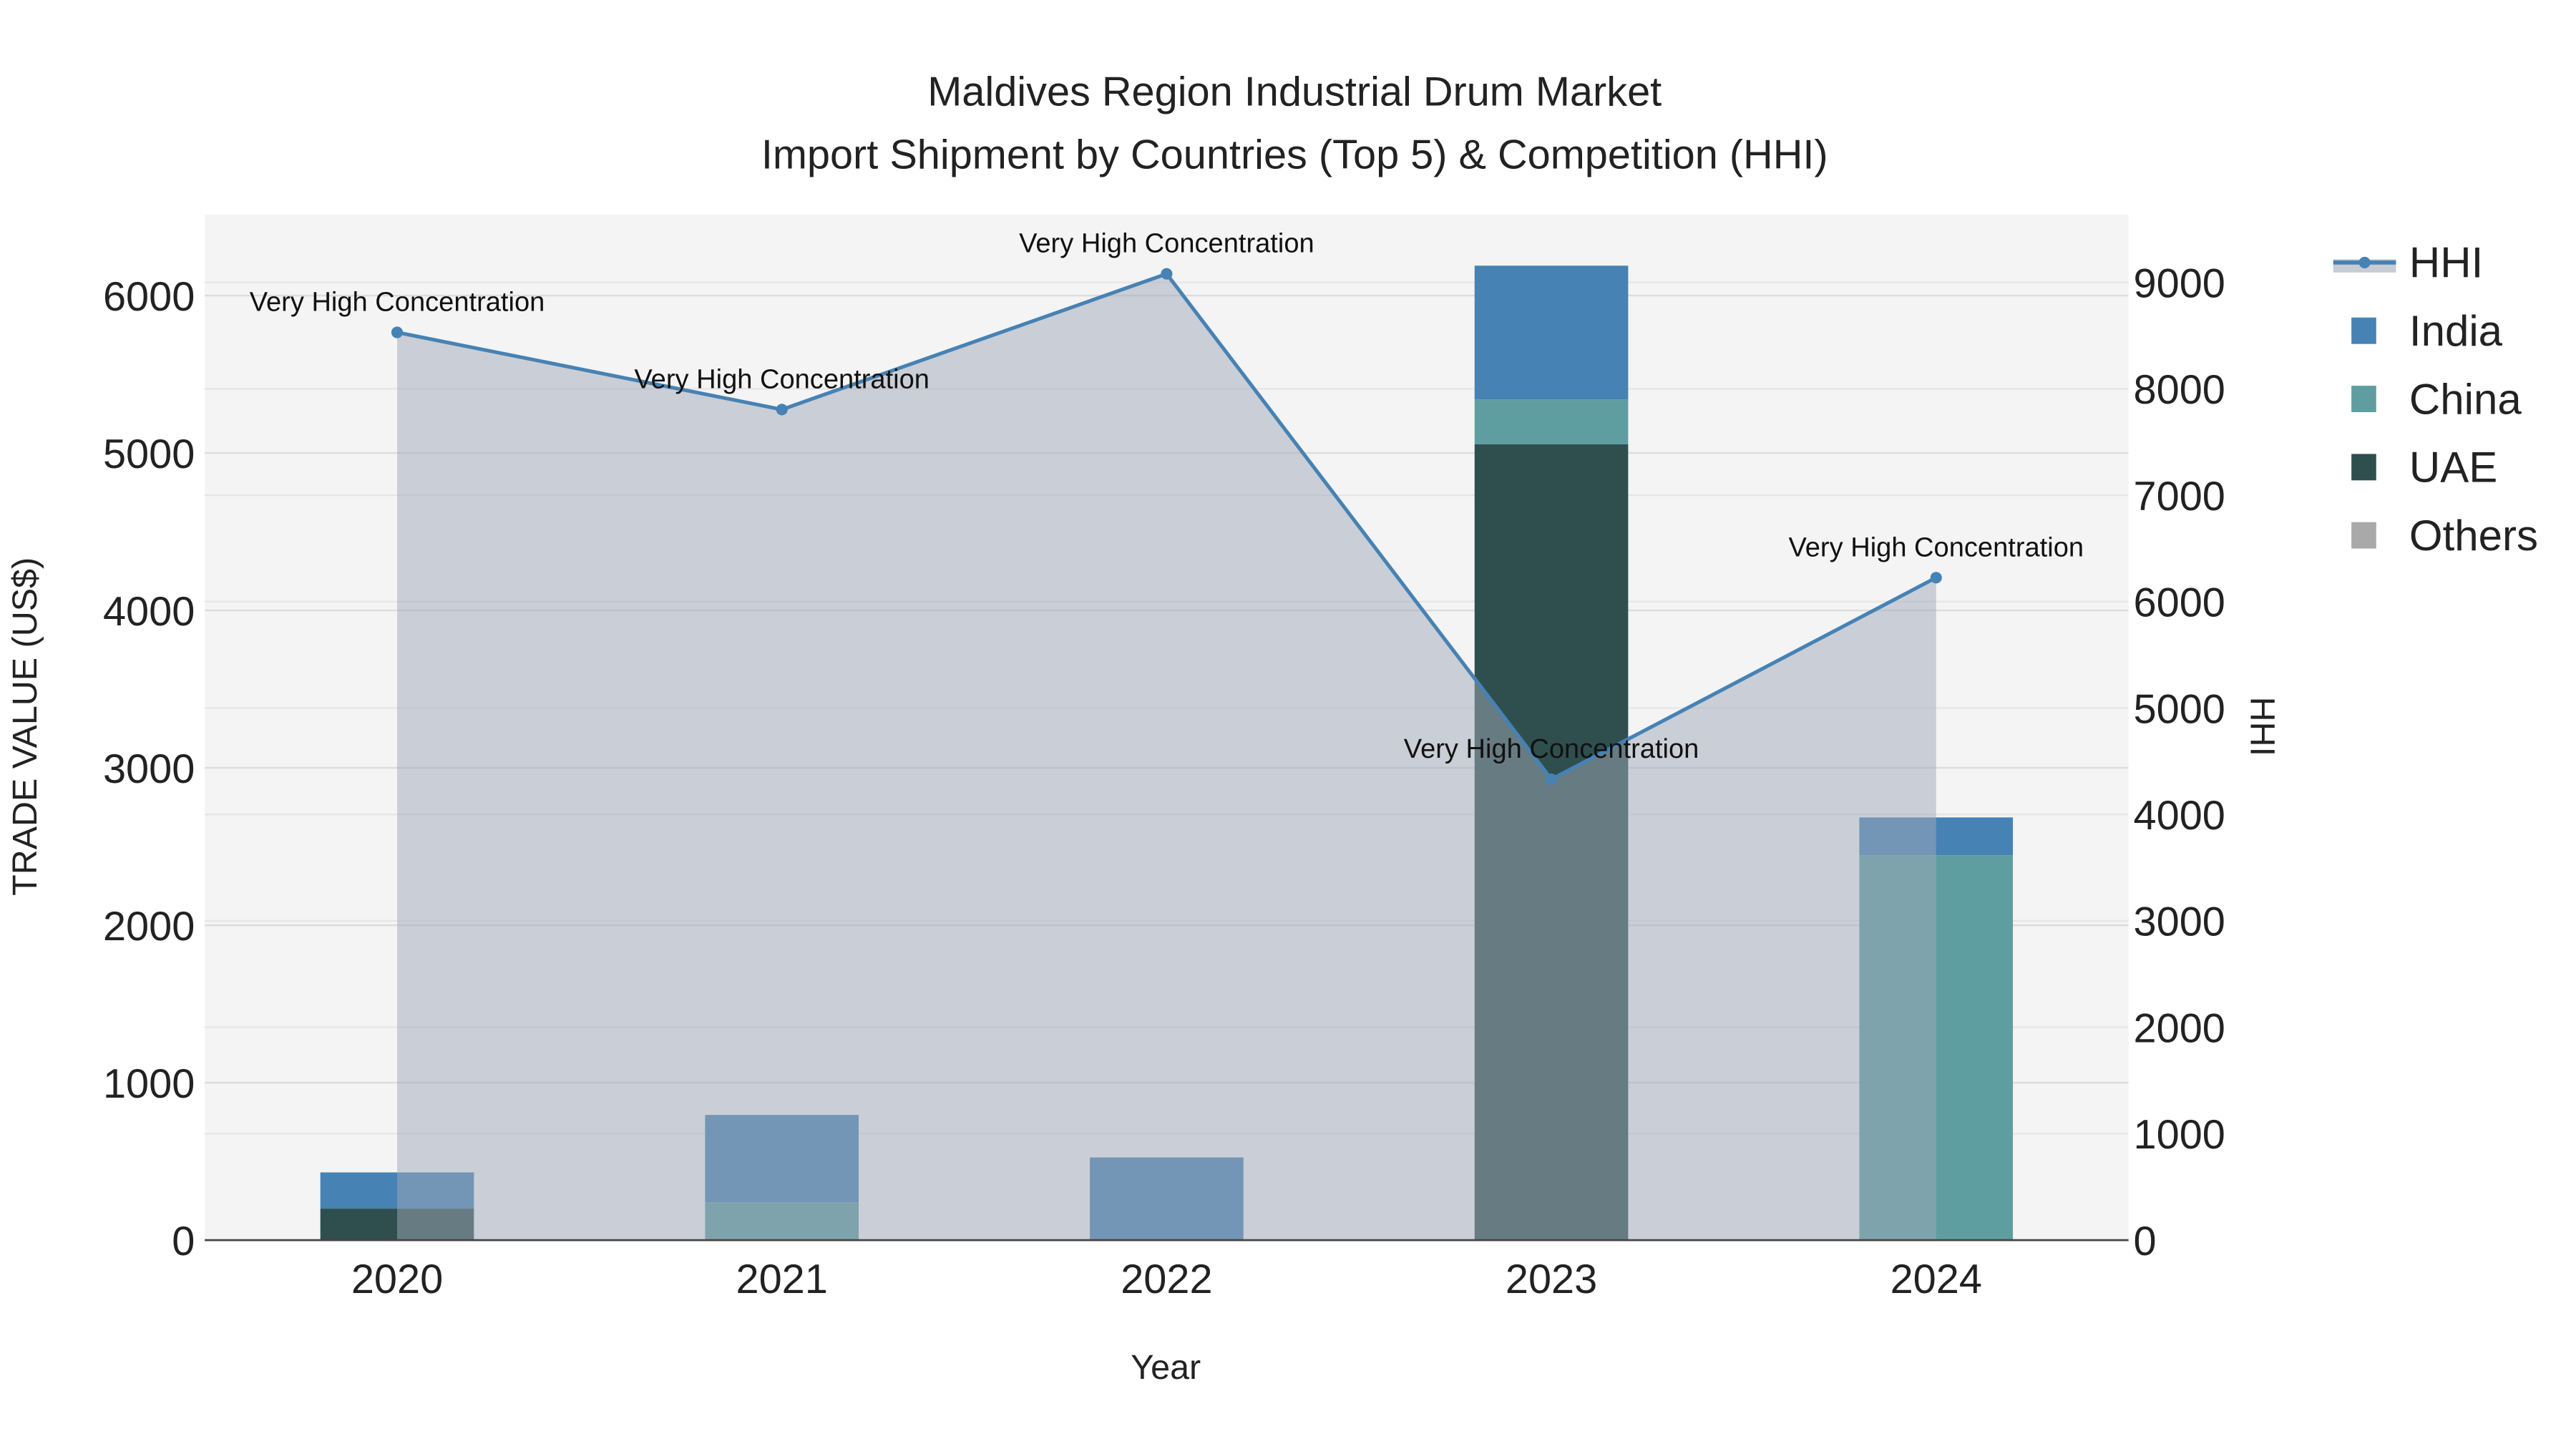 Image resolution: width=2576 pixels, height=1449 pixels. Describe the element at coordinates (25, 726) in the screenshot. I see `y-axis-label: TRADE VALUE (US$)` at that location.